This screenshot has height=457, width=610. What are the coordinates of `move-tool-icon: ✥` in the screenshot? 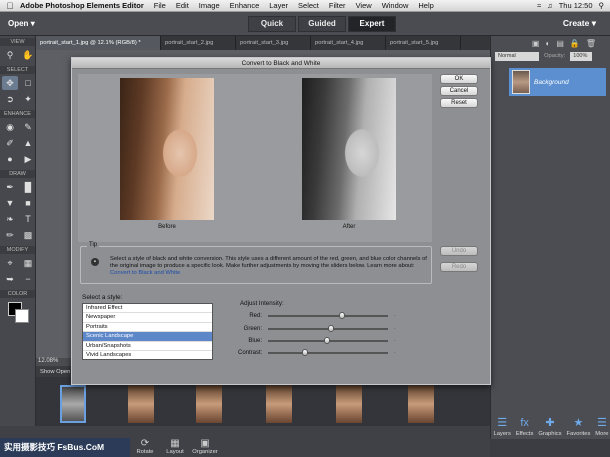 It's located at (10, 83).